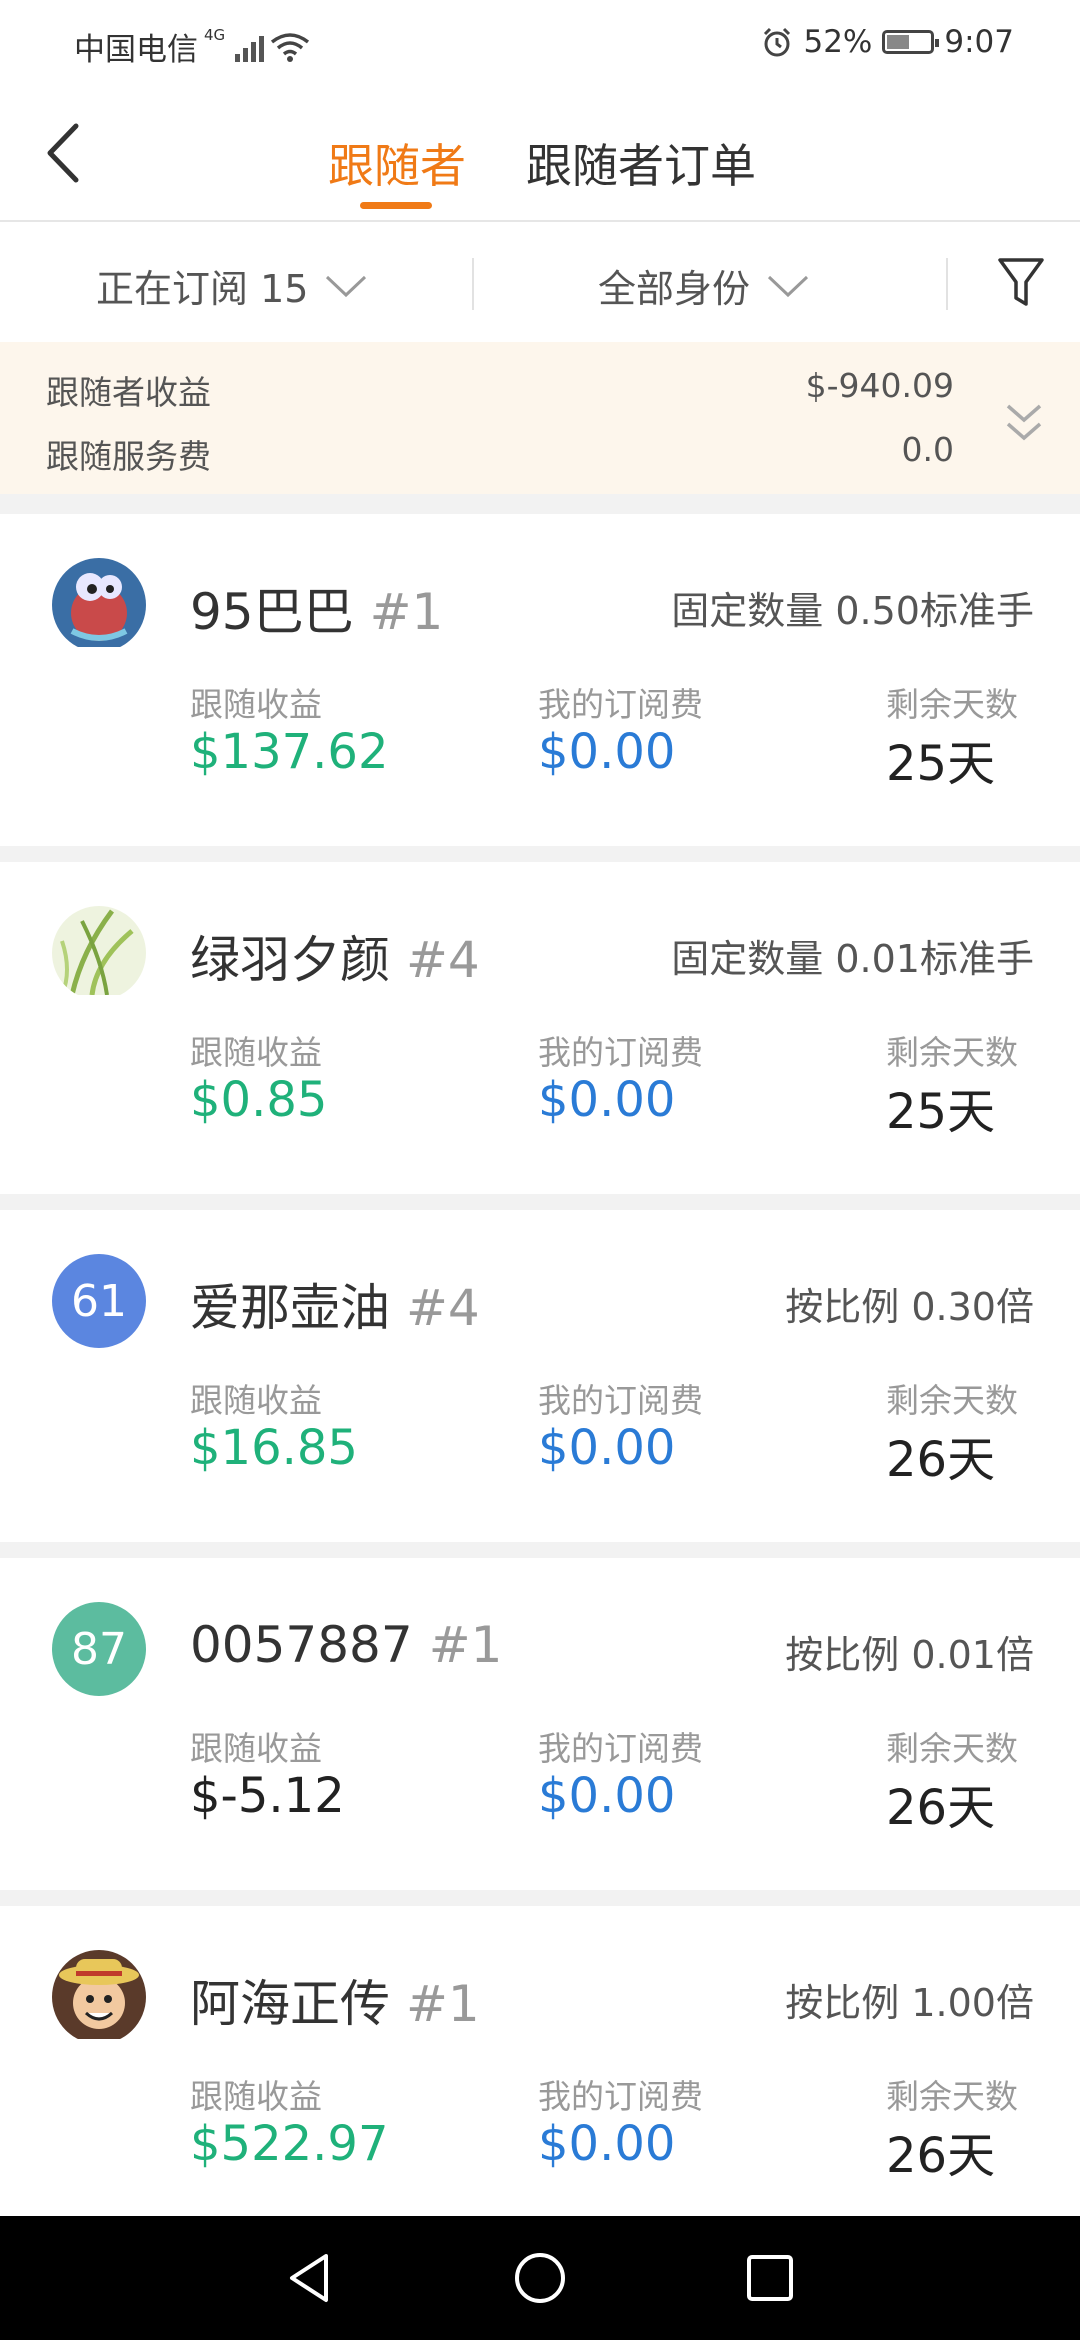 This screenshot has width=1080, height=2340. Describe the element at coordinates (290, 1308) in the screenshot. I see `follower-name: 爱那壶油` at that location.